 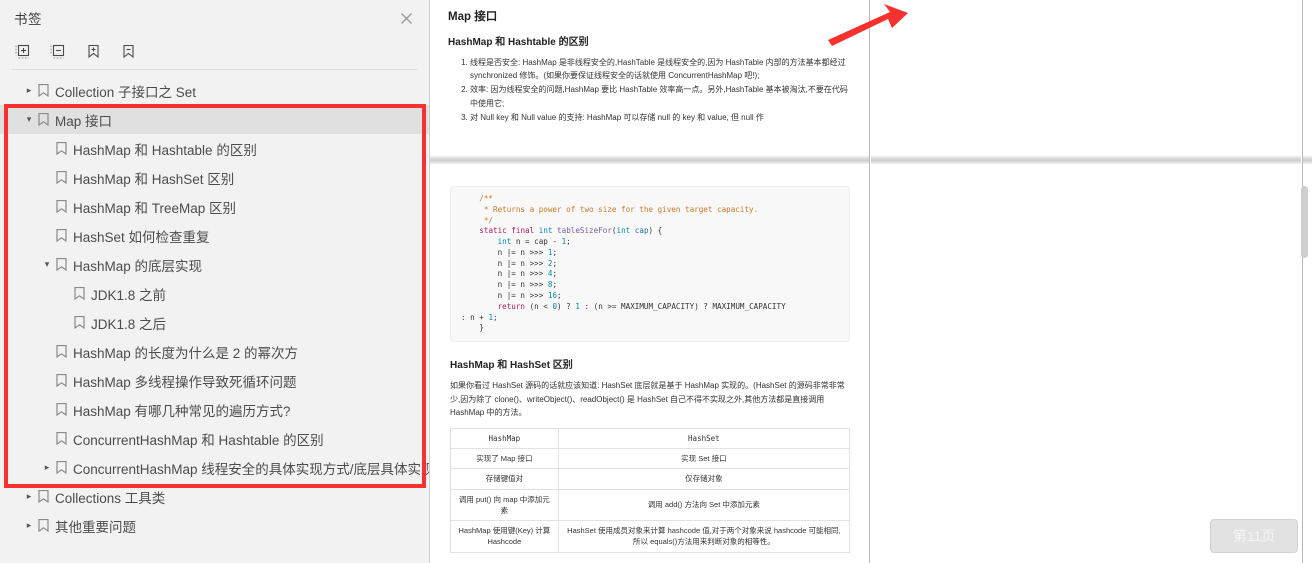 I want to click on table-cell: HashMap 使用键(Key) 计算 Hashcode, so click(x=504, y=536).